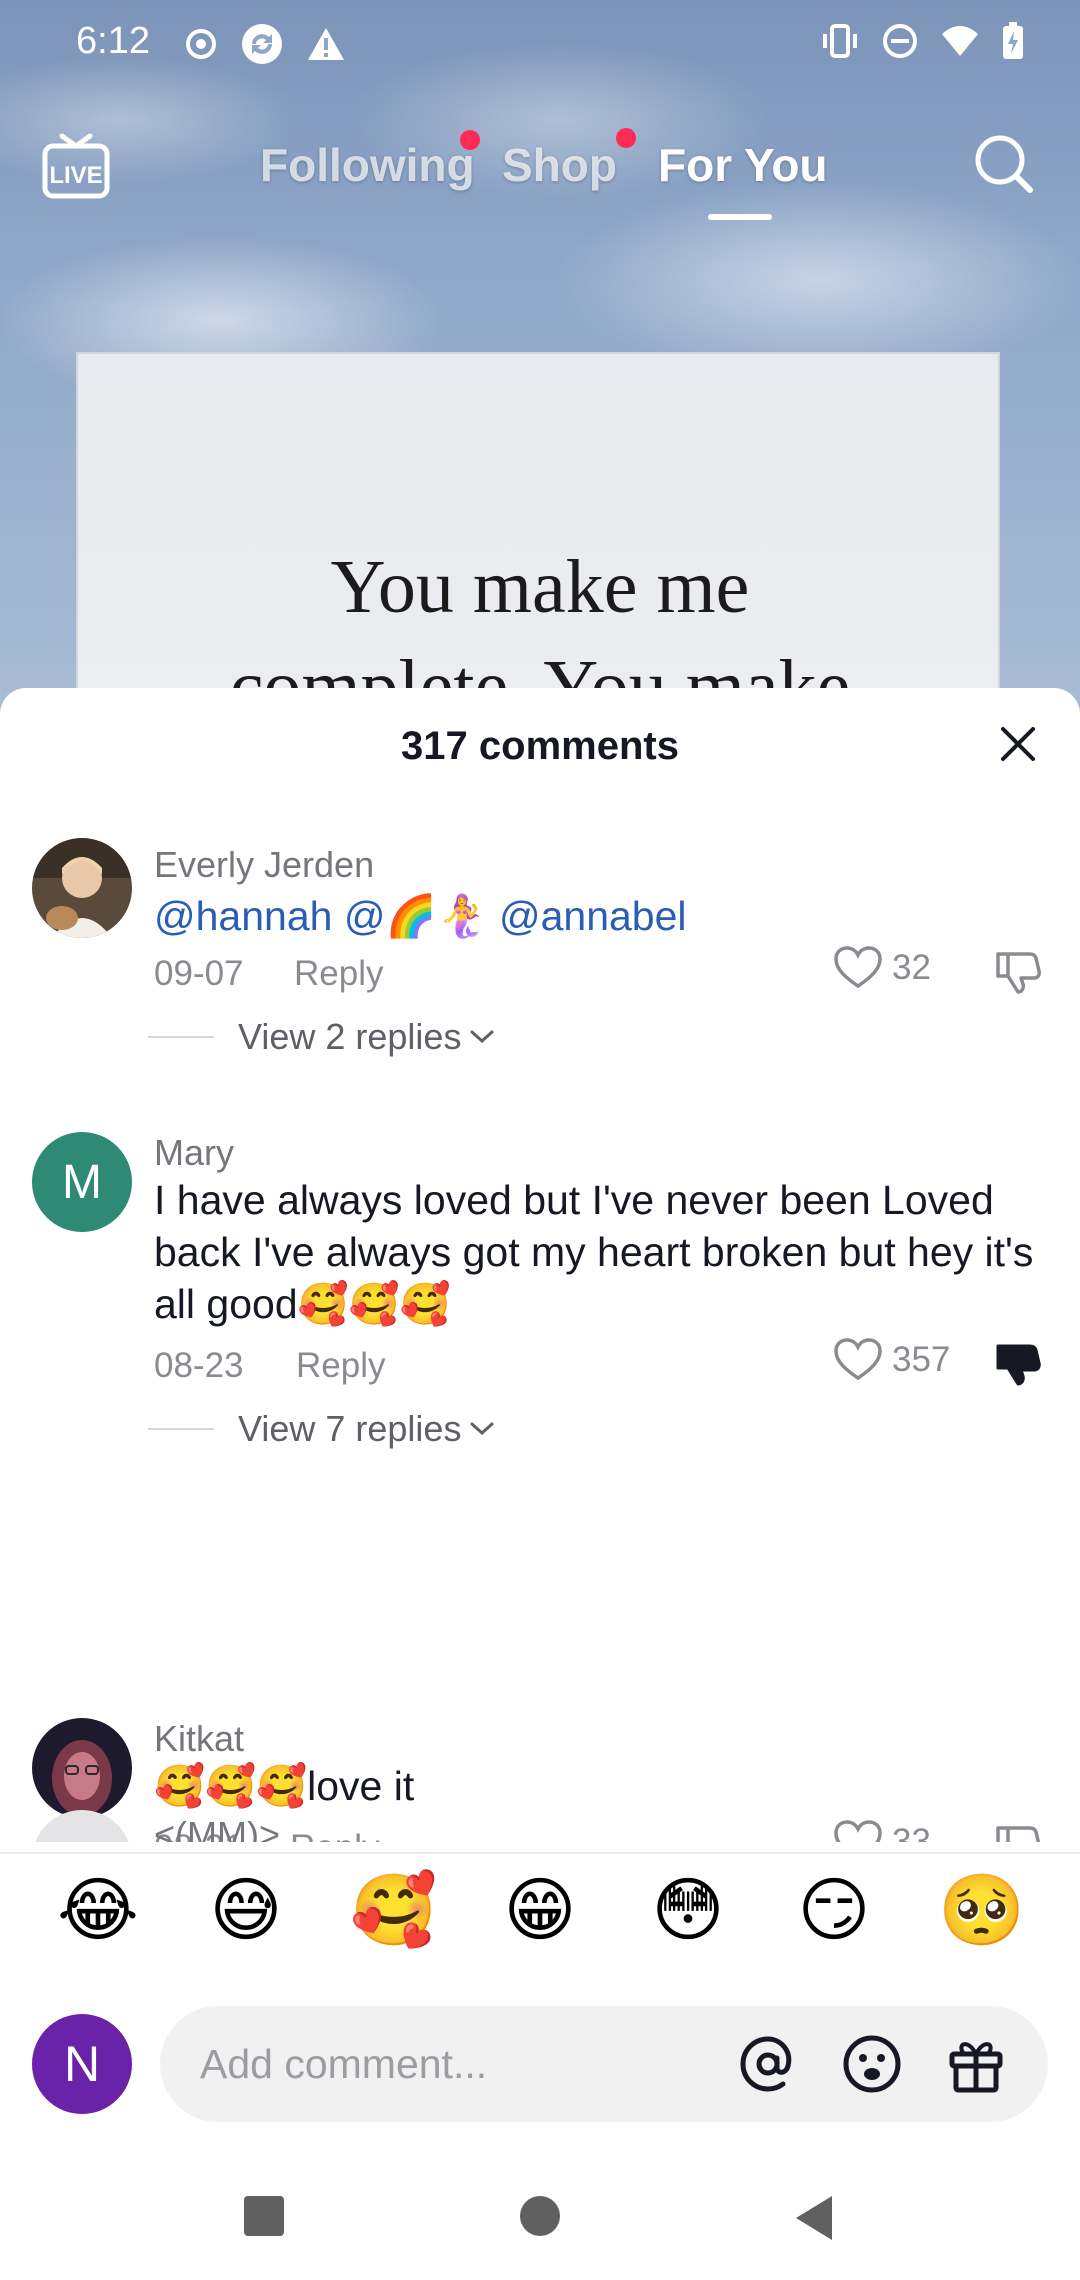 The height and width of the screenshot is (2280, 1080). Describe the element at coordinates (350, 1428) in the screenshot. I see `view-replies-label: View 7 replies` at that location.